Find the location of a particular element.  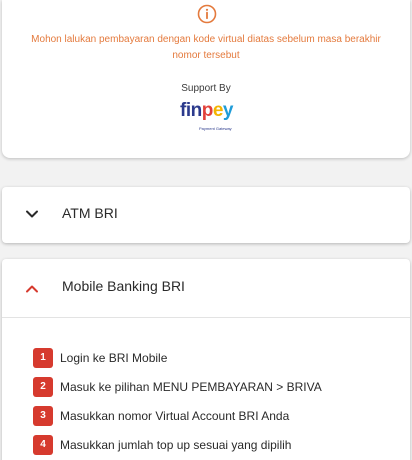

accordion-header-mobile-banking-bri: Mobile Banking BRI is located at coordinates (206, 288).